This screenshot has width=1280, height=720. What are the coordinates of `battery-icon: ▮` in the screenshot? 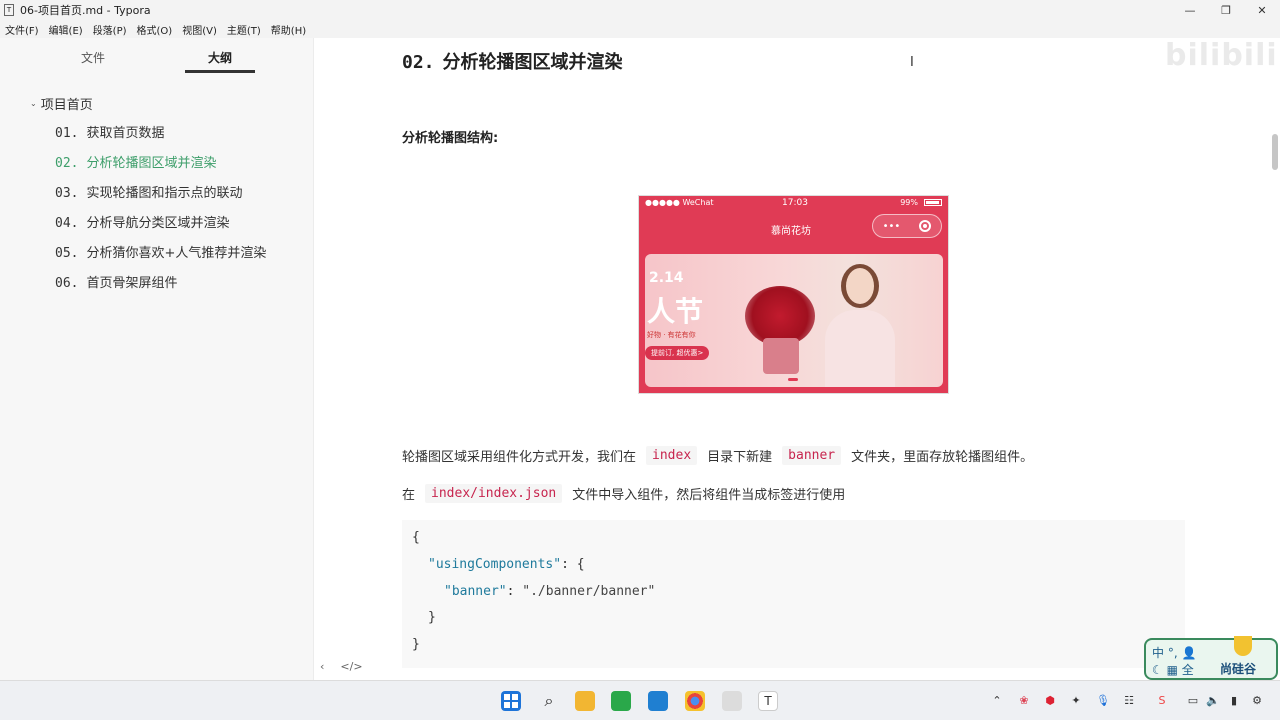 It's located at (1234, 700).